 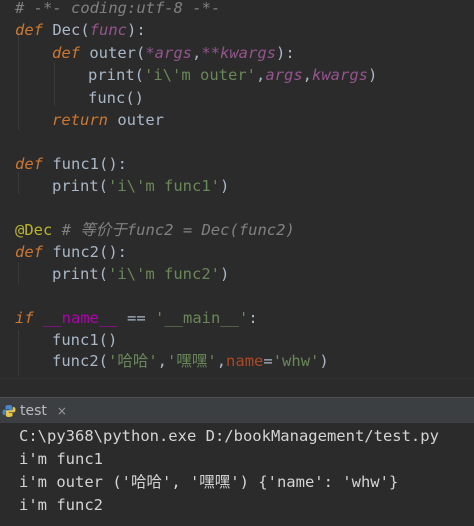 I want to click on python-file-icon, so click(x=9, y=411).